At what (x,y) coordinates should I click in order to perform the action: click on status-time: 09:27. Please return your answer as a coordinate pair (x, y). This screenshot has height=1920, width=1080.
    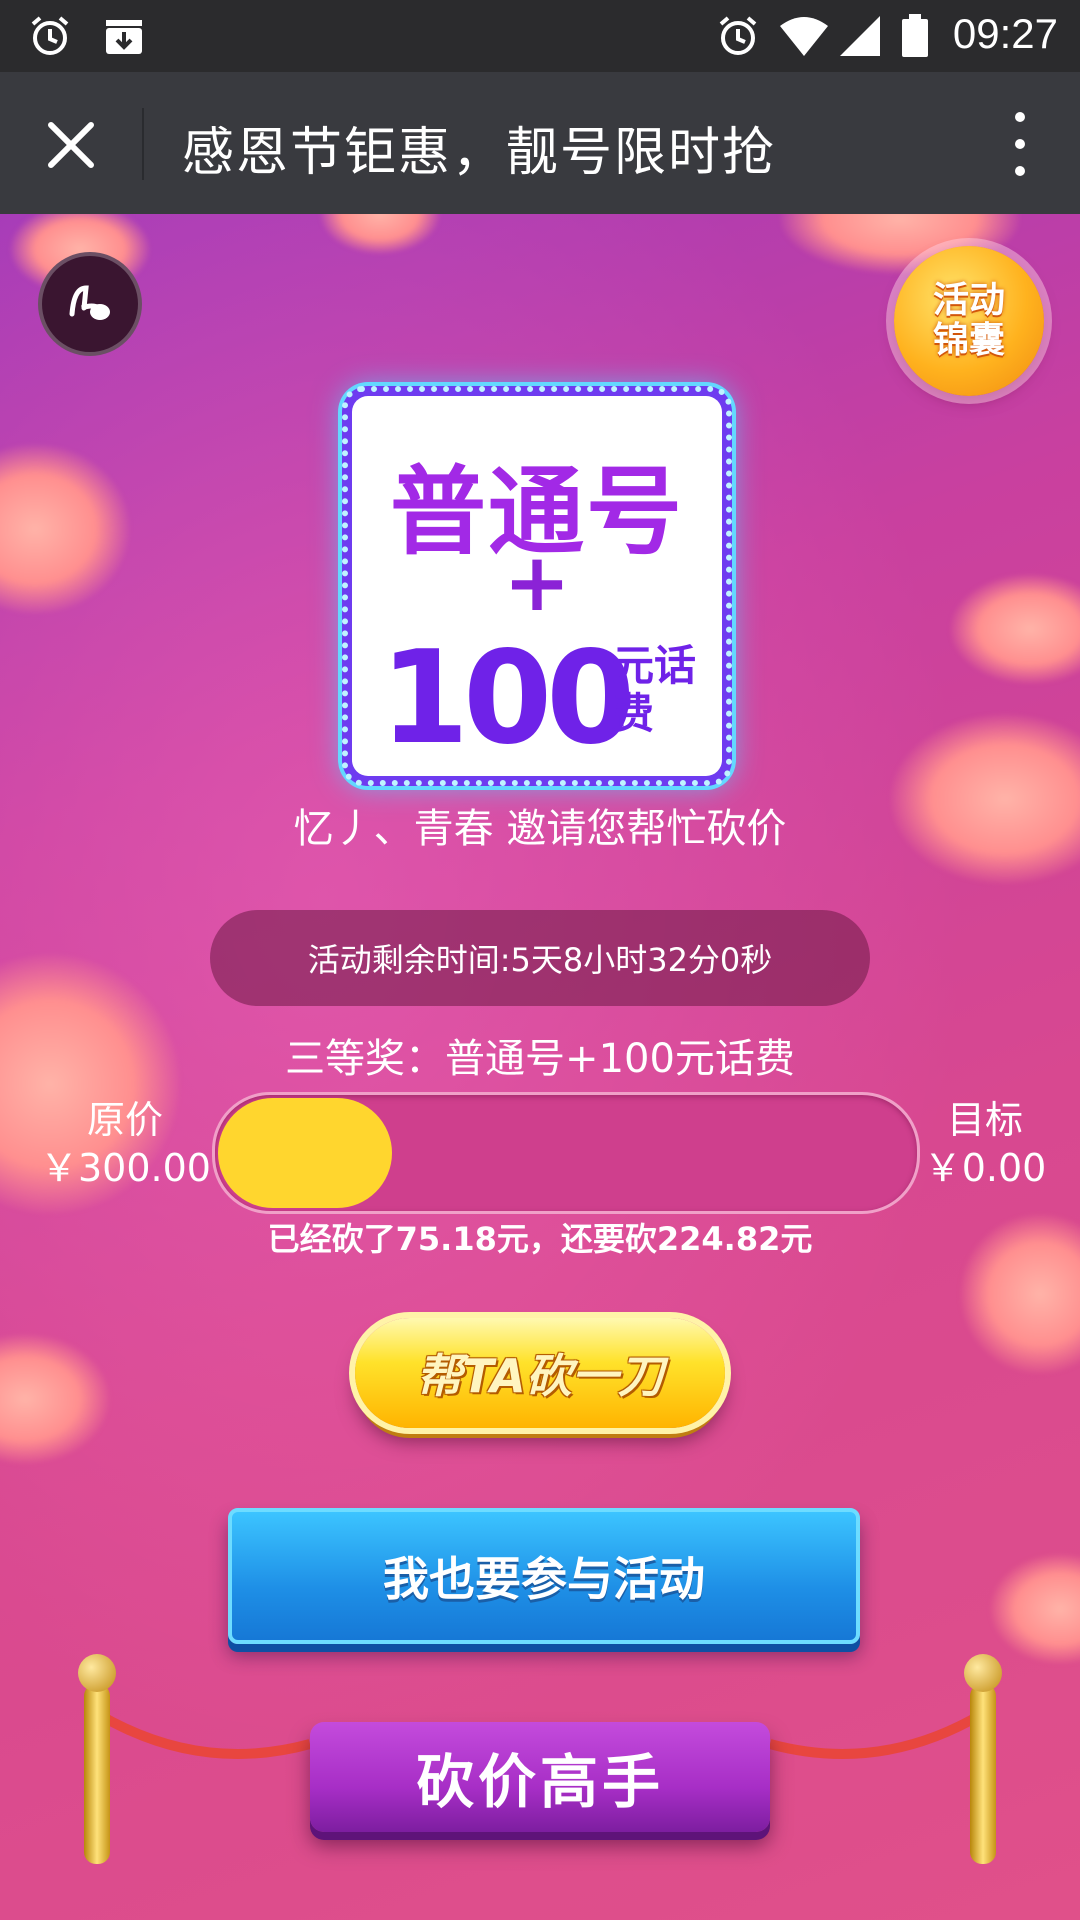
    Looking at the image, I should click on (1005, 33).